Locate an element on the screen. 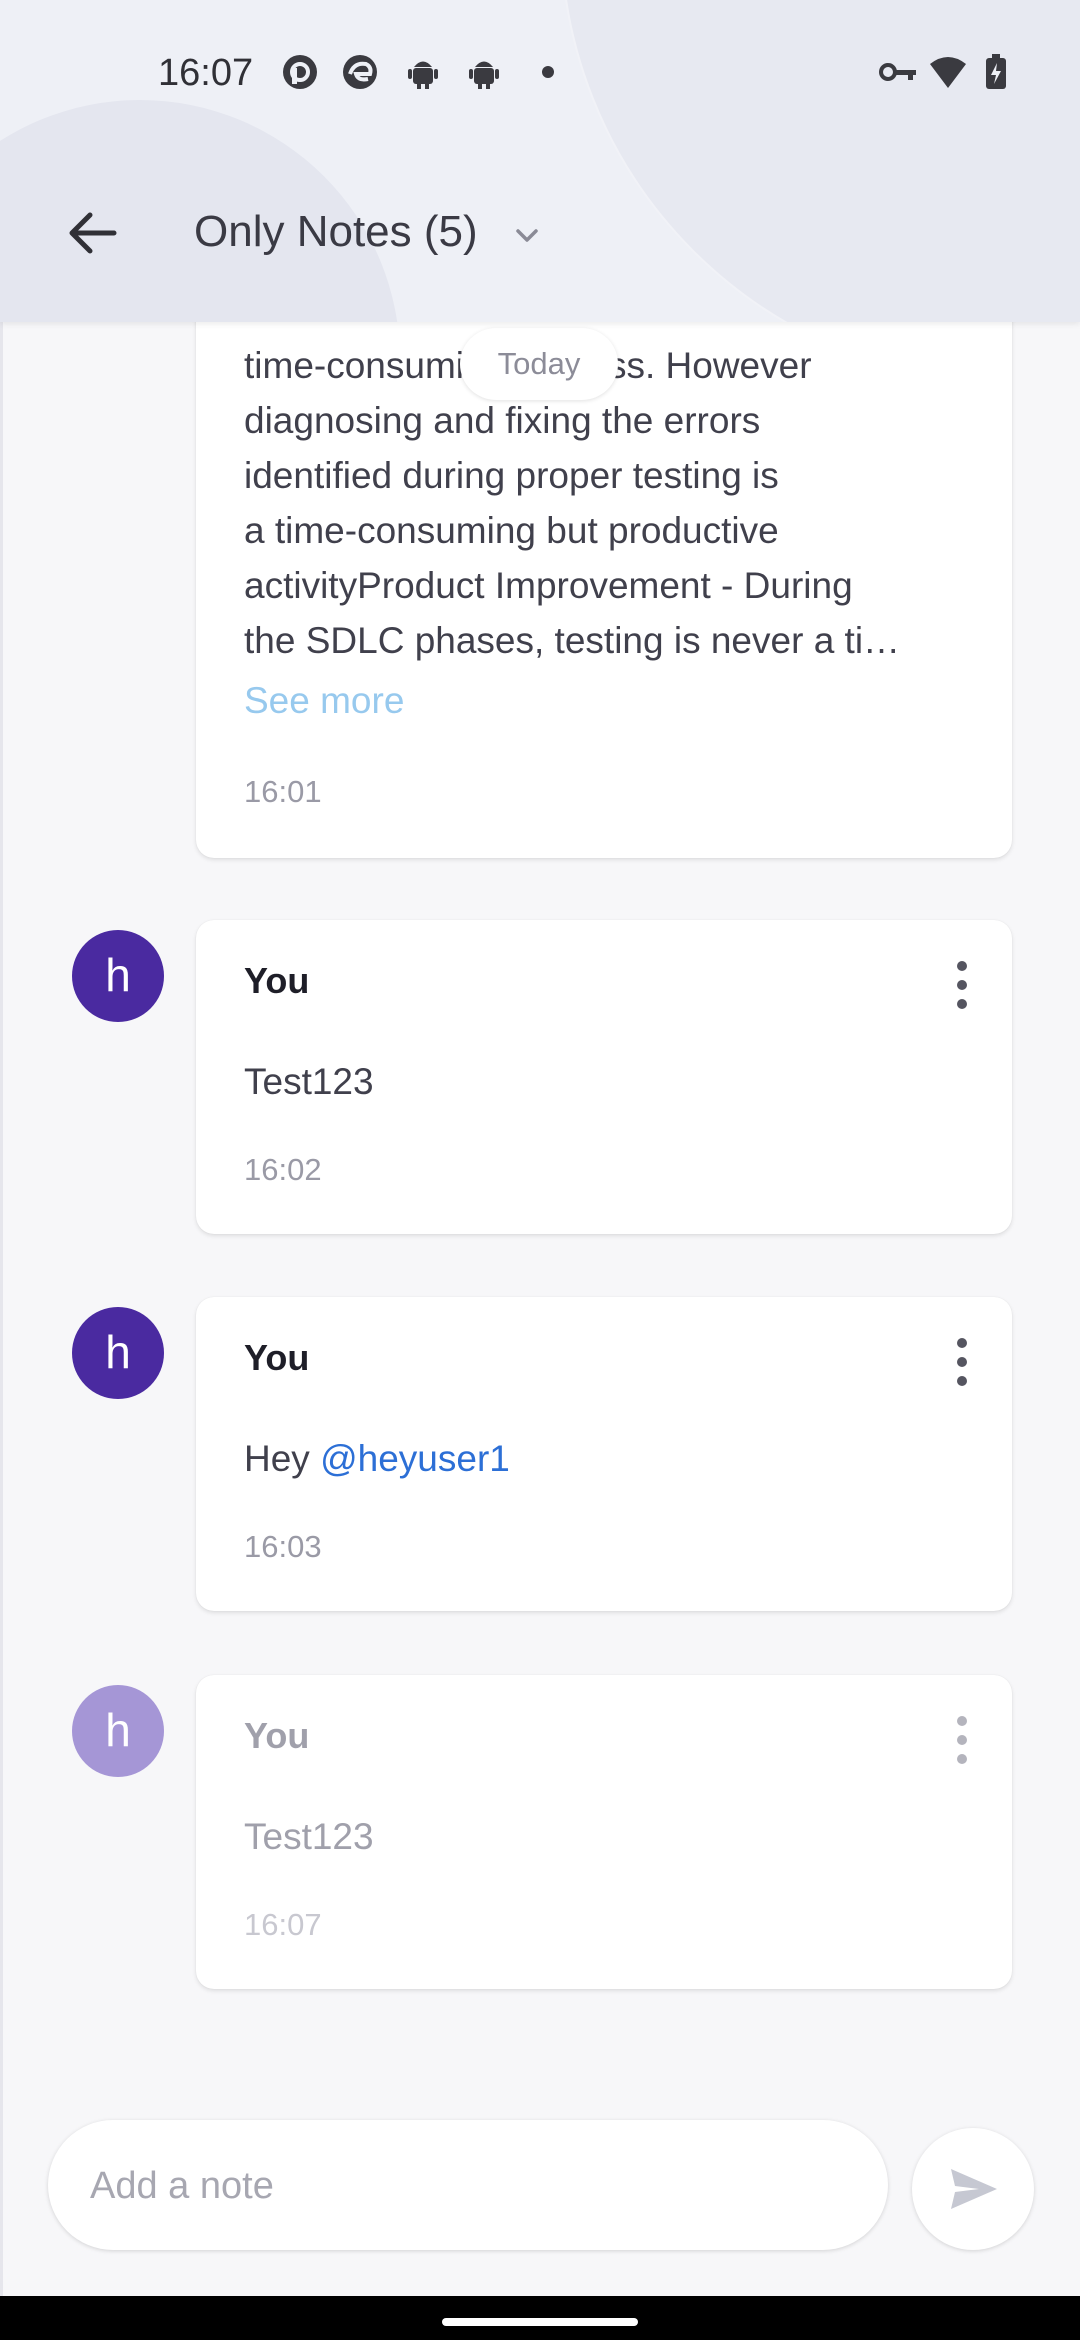 This screenshot has width=1080, height=2340. page-title: Only Notes (5) is located at coordinates (336, 232).